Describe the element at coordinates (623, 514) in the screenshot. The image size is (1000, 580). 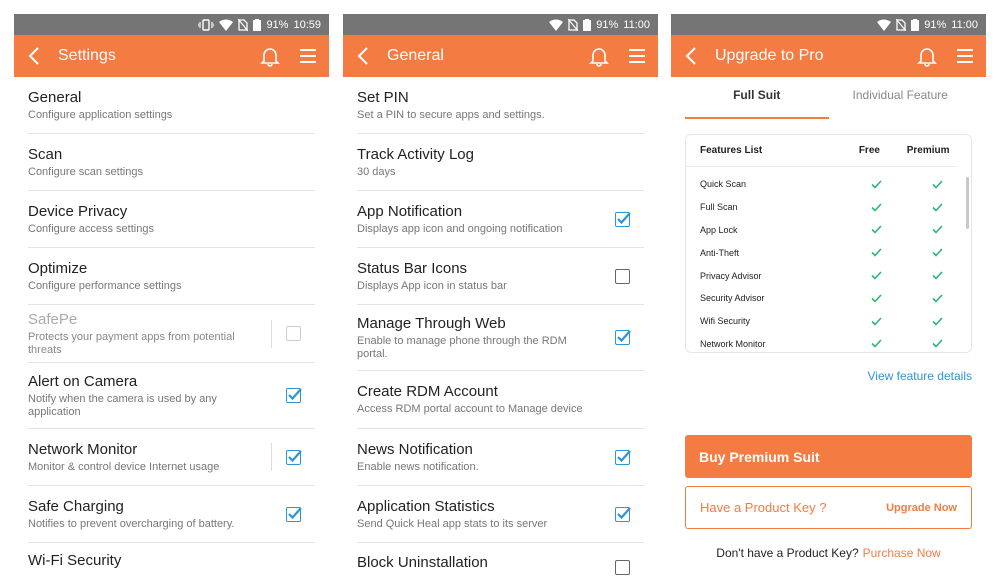
I see `application-statistics-checkbox` at that location.